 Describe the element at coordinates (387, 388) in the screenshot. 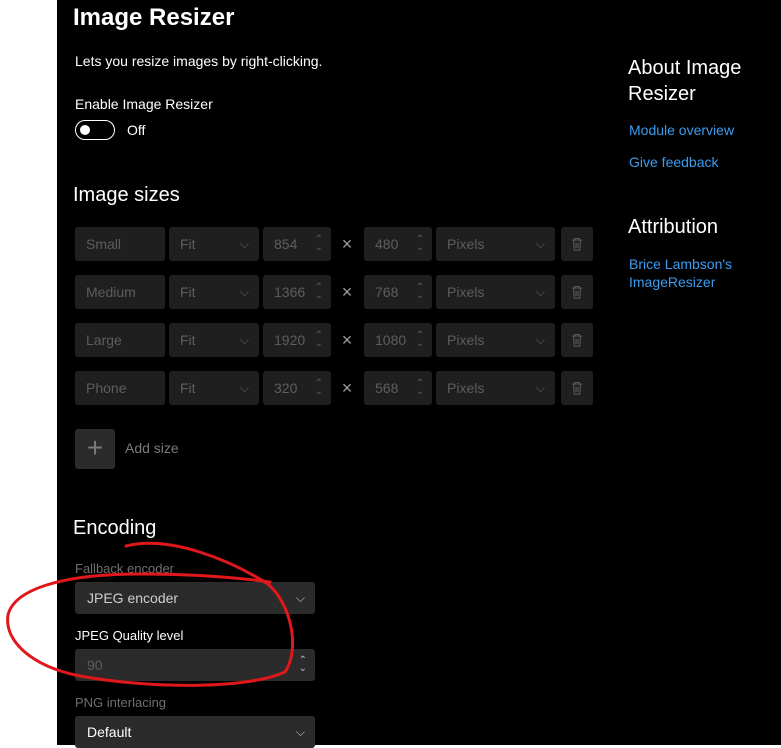

I see `height-value: 568` at that location.